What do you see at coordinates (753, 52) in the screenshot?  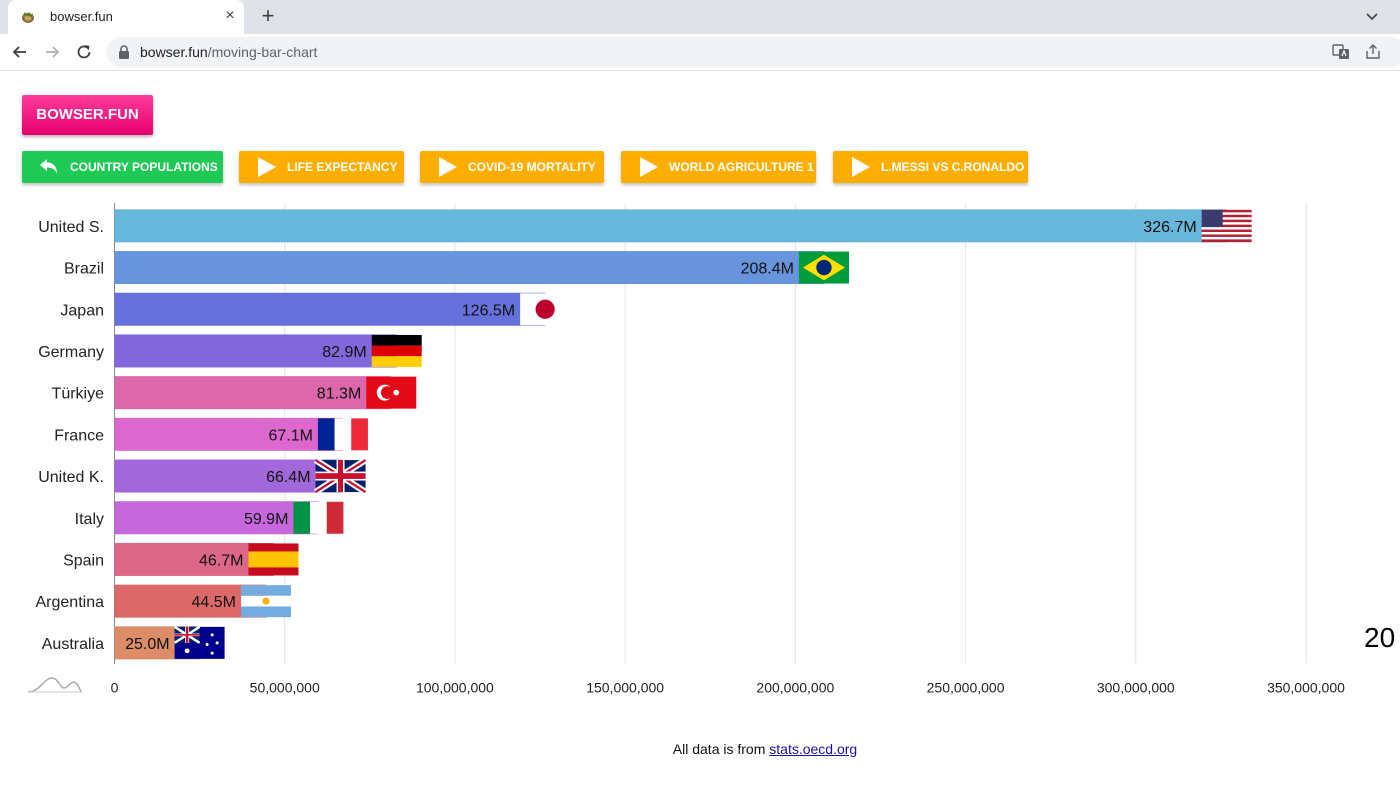 I see `address-bar: bowser.fun/moving-bar-chart` at bounding box center [753, 52].